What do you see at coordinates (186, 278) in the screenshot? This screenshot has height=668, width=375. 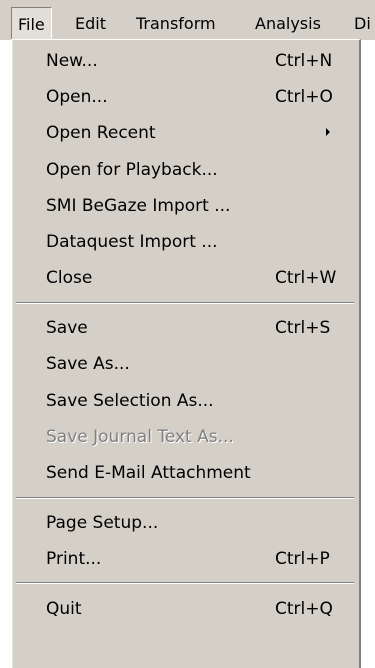 I see `menu-item-close: Close Ctrl+W` at bounding box center [186, 278].